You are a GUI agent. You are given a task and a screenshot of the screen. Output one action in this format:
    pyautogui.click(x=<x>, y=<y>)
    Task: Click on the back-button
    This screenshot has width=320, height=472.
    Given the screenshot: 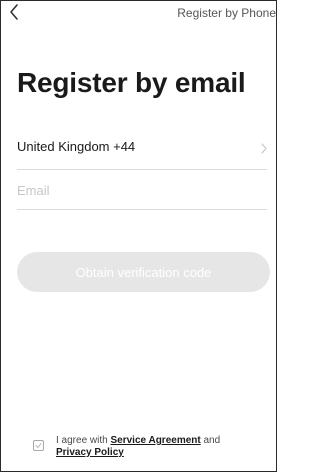 What is the action you would take?
    pyautogui.click(x=17, y=13)
    